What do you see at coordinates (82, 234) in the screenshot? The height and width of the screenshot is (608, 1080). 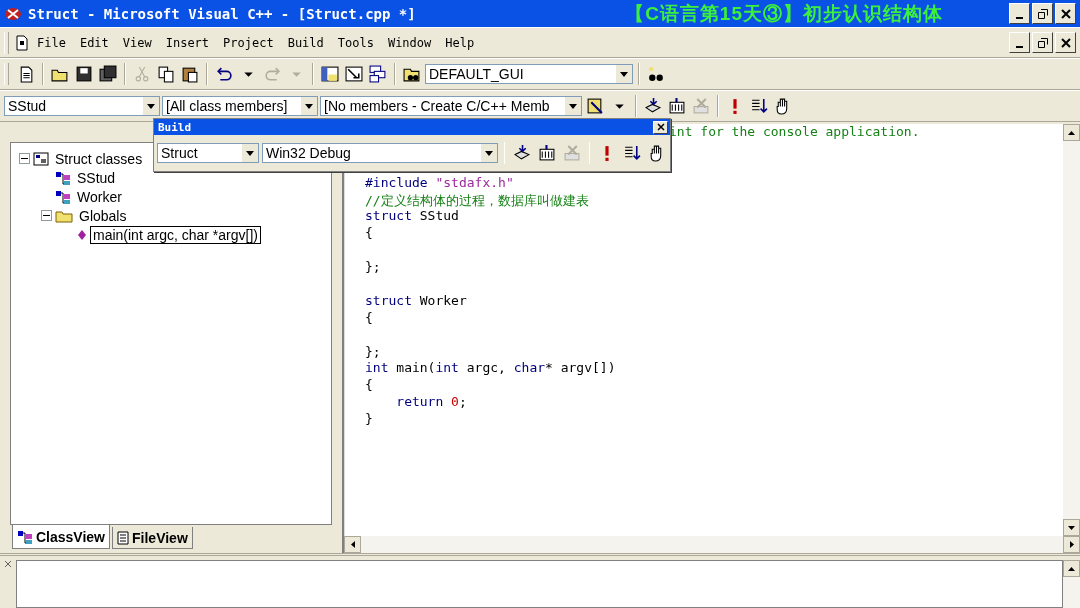 I see `function-icon` at bounding box center [82, 234].